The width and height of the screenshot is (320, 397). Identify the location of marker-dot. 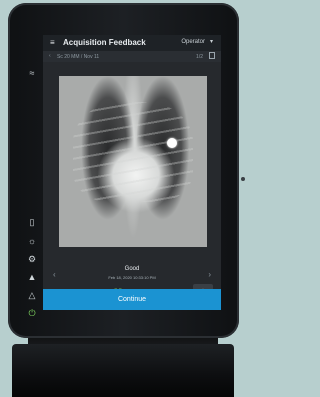
(172, 143).